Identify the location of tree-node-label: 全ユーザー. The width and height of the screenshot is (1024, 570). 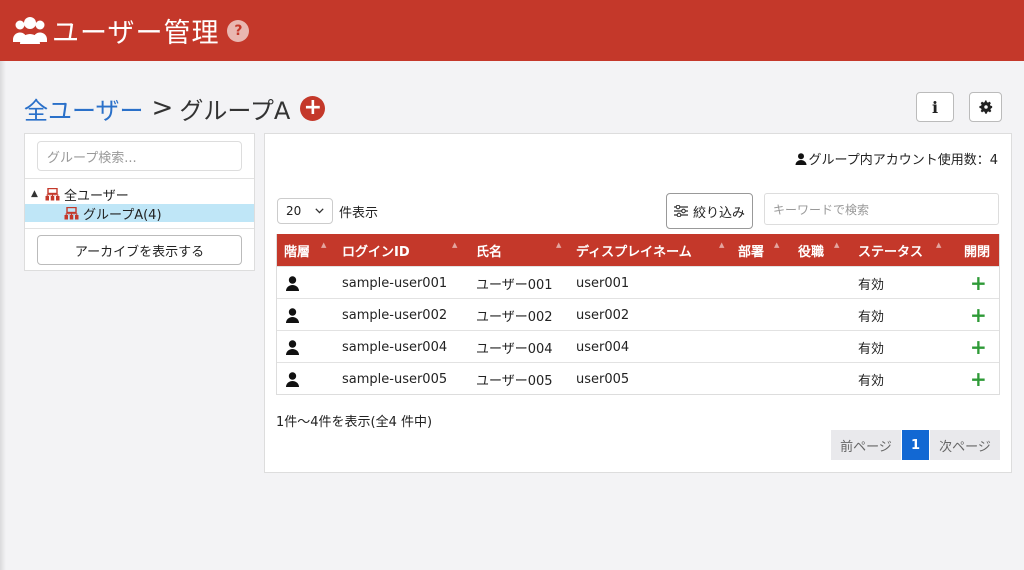
(96, 196).